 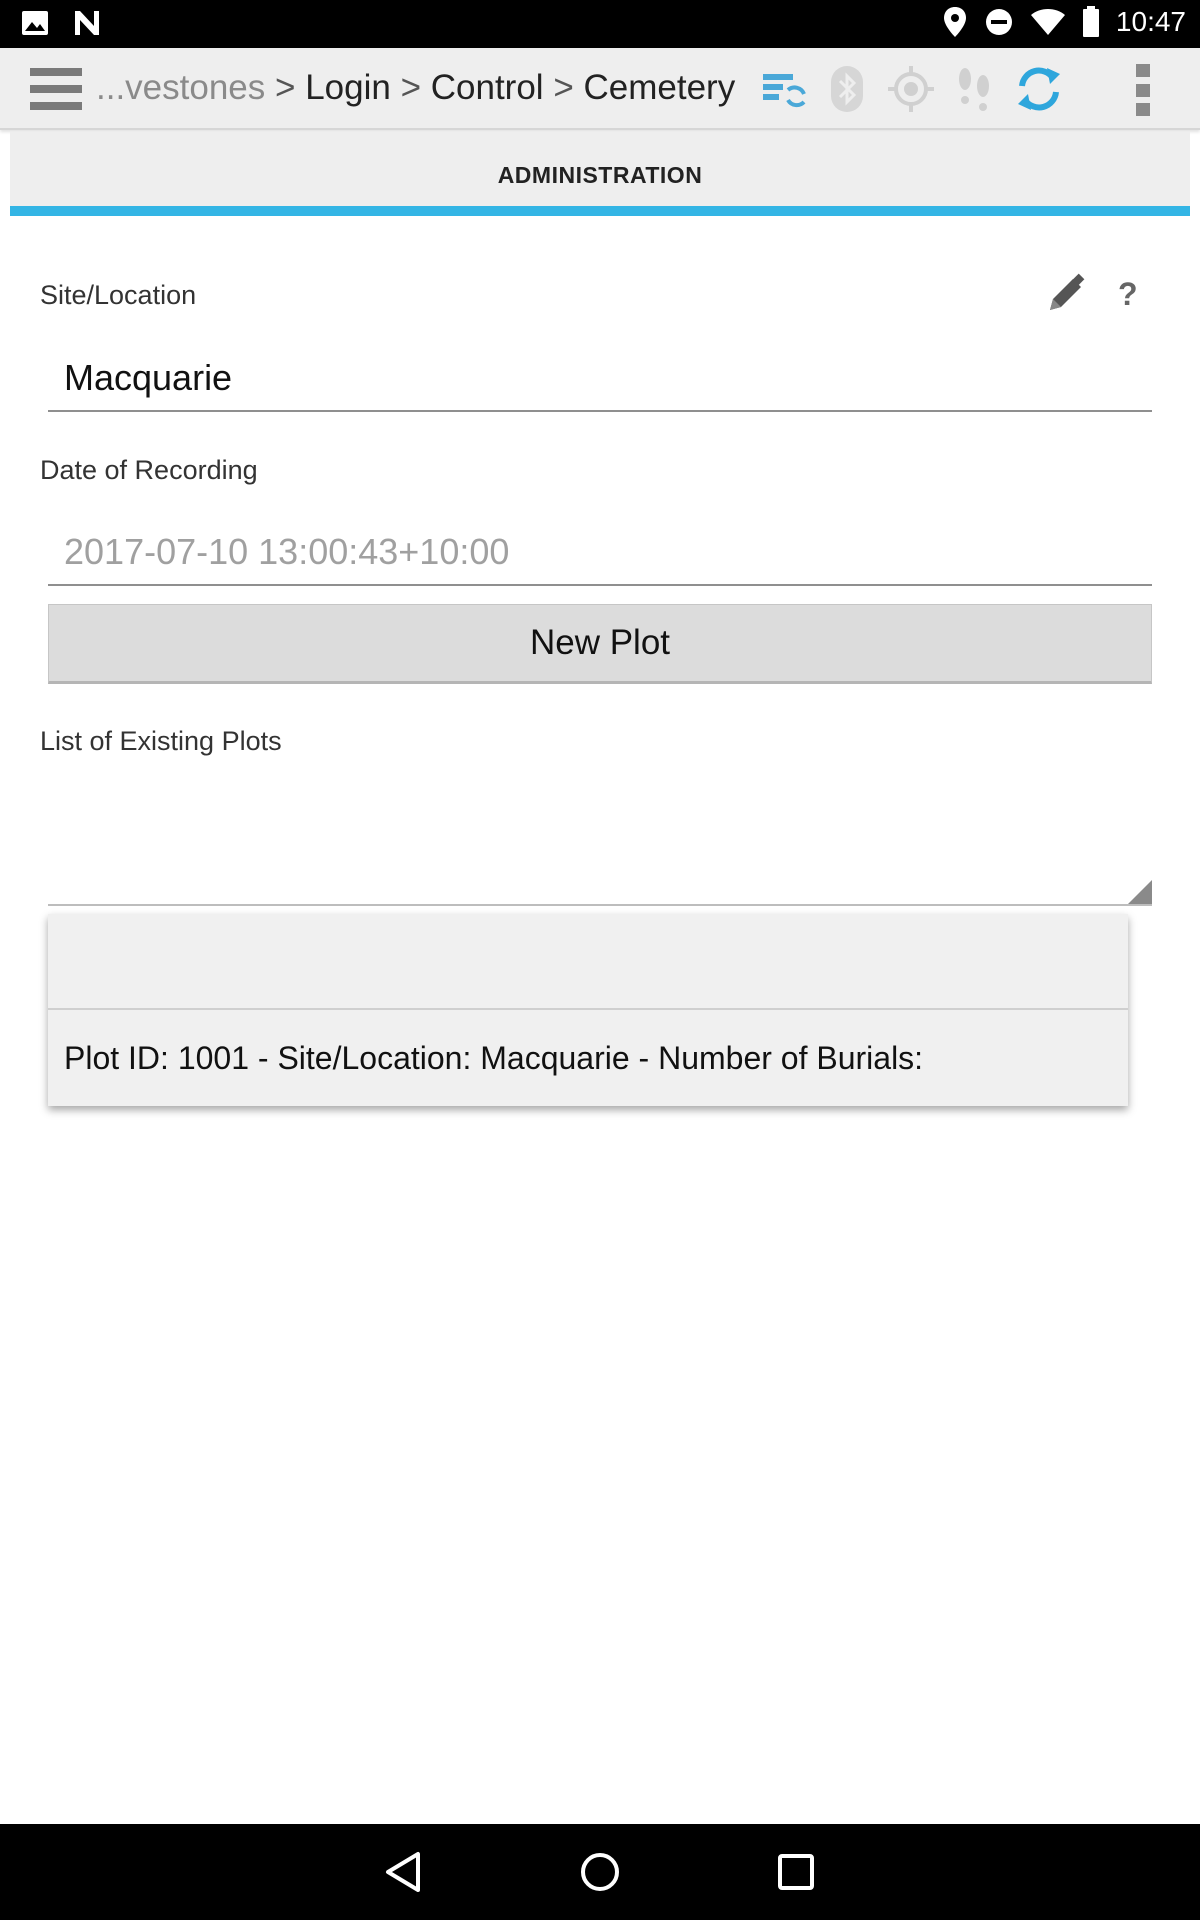 I want to click on refresh-icon, so click(x=1039, y=89).